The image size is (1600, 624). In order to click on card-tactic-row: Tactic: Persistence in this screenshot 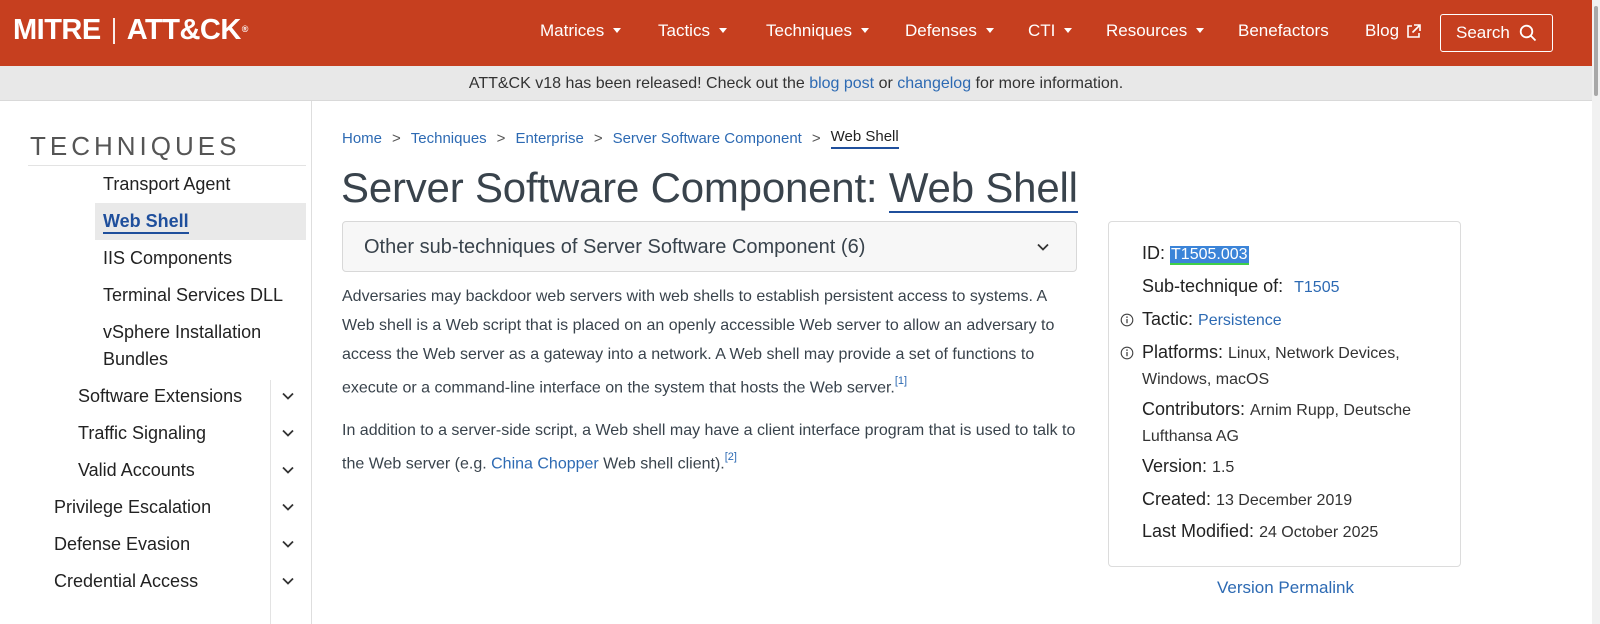, I will do `click(1212, 319)`.